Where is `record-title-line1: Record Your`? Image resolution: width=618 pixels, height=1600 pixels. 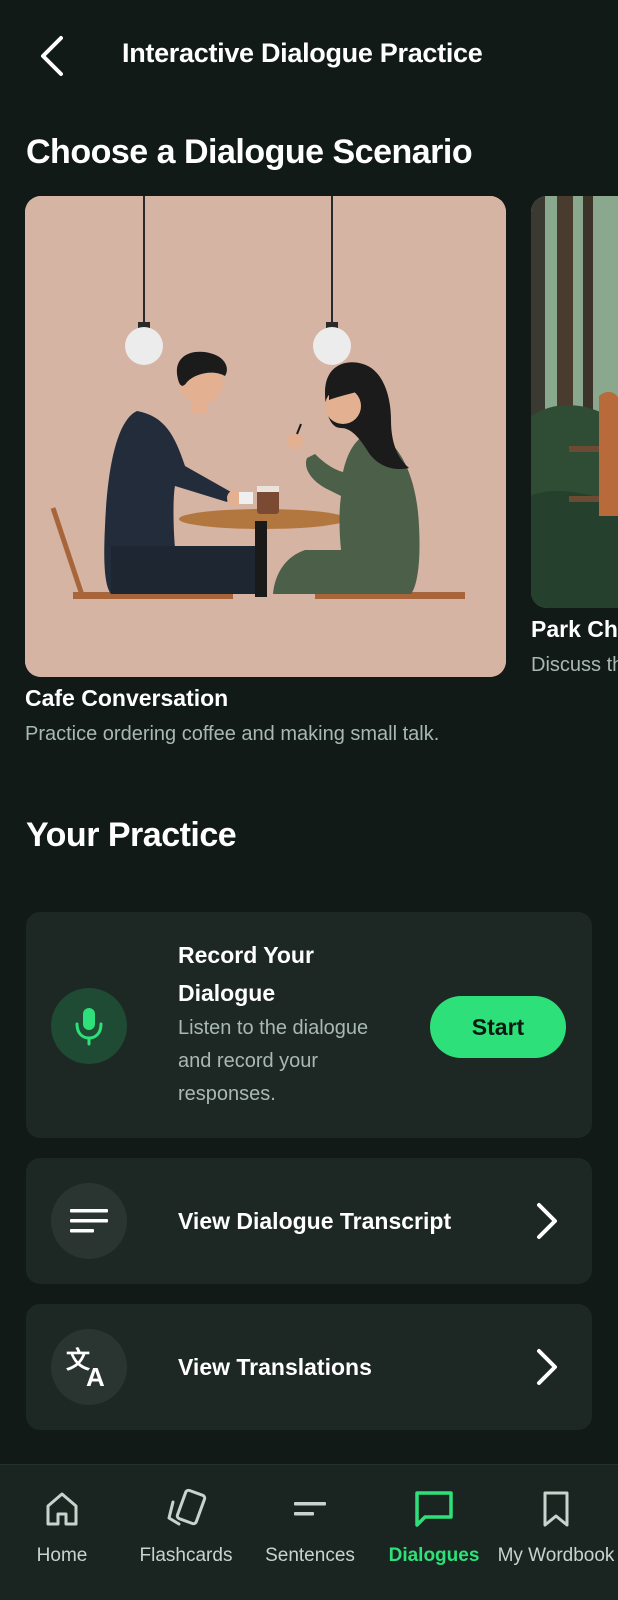
record-title-line1: Record Your is located at coordinates (246, 955).